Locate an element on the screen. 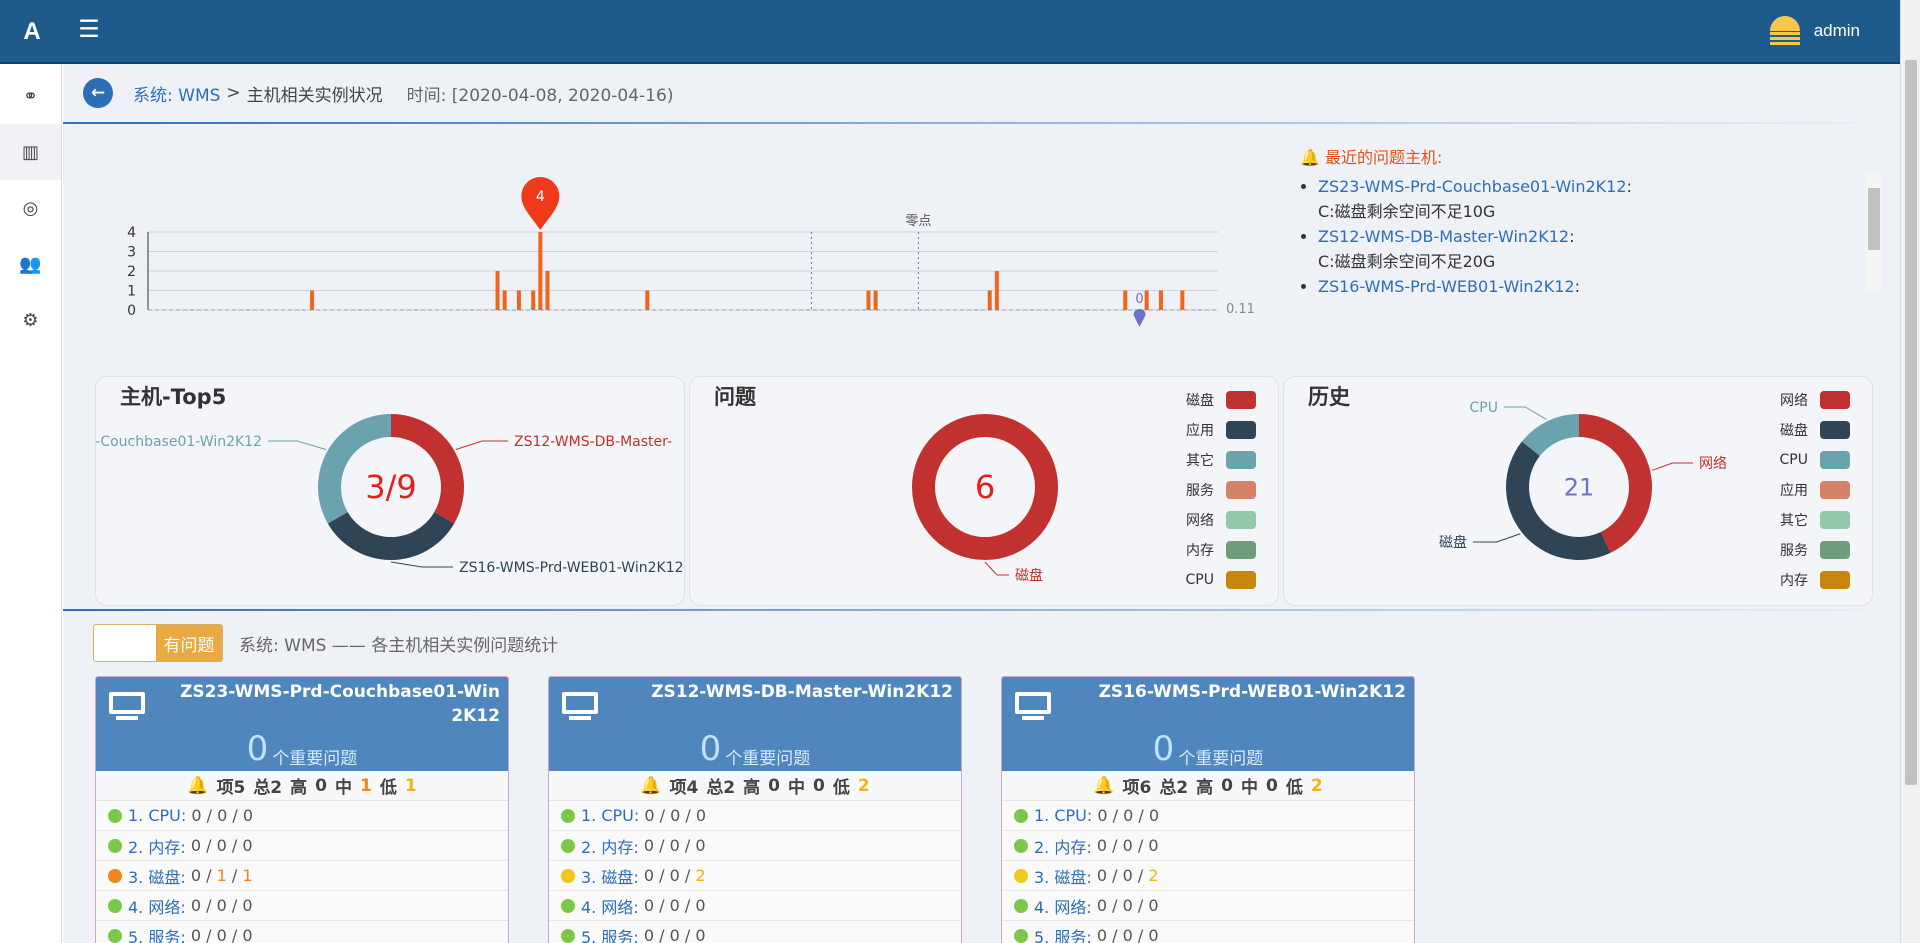 The image size is (1920, 943). user-menu: admin is located at coordinates (1814, 31).